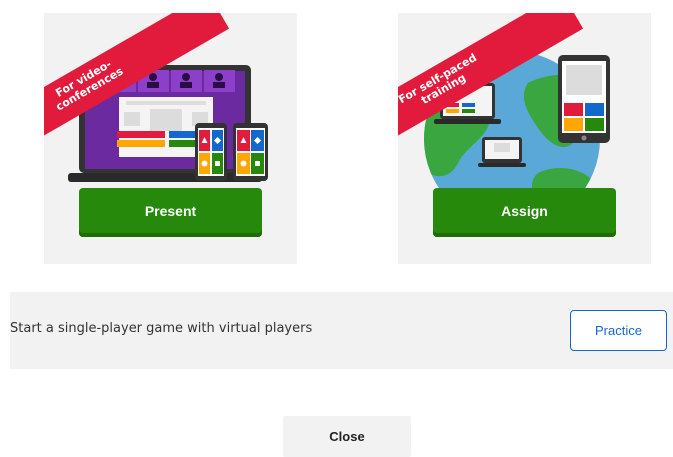 The image size is (673, 457). What do you see at coordinates (618, 330) in the screenshot?
I see `practice-button: Practice` at bounding box center [618, 330].